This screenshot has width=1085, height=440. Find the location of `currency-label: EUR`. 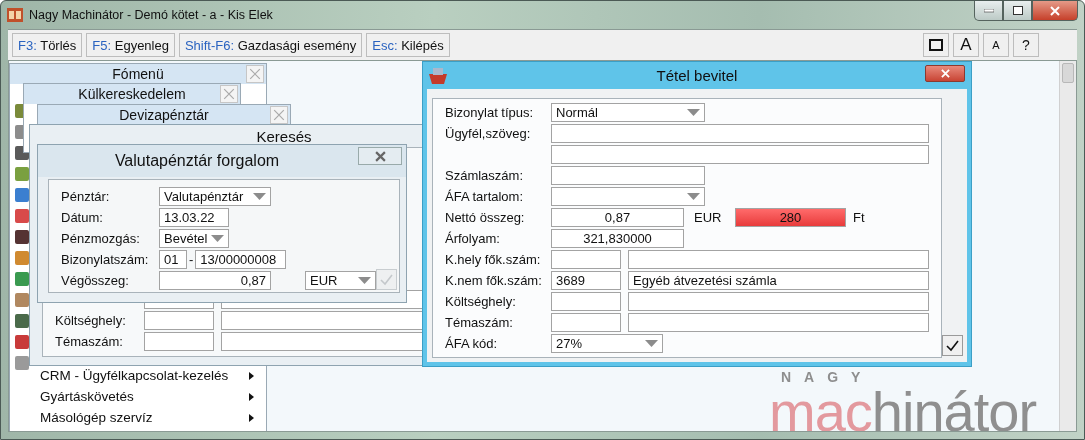

currency-label: EUR is located at coordinates (708, 217).